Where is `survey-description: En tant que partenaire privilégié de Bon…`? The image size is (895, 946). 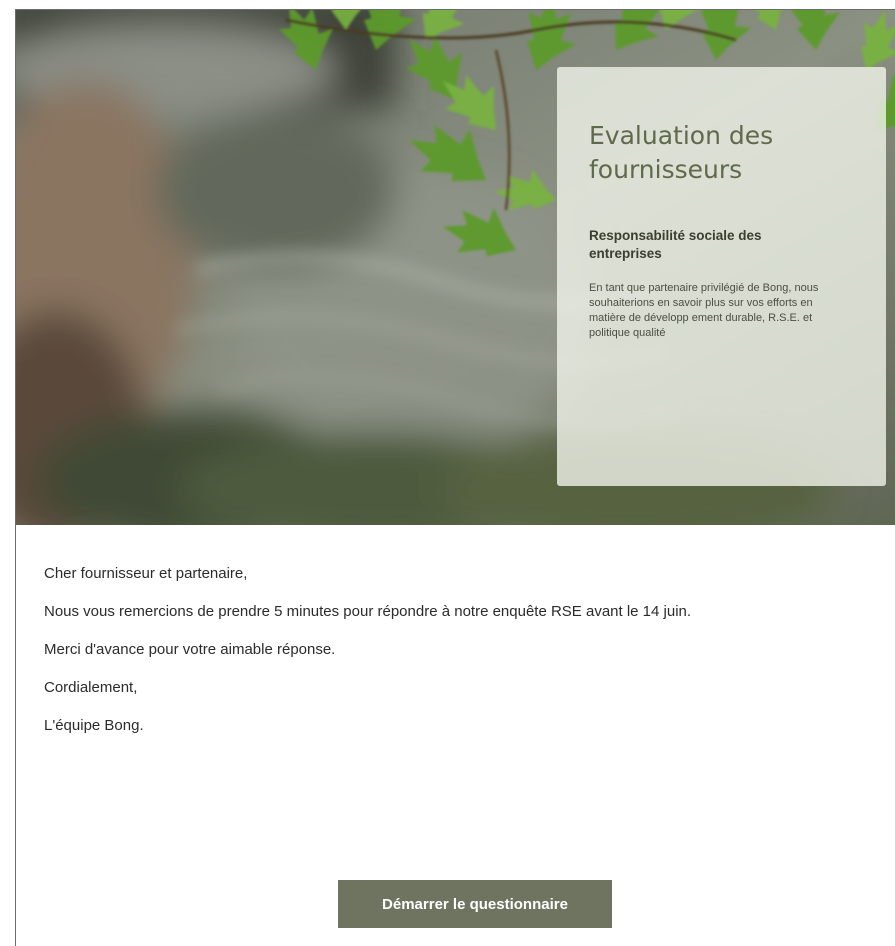
survey-description: En tant que partenaire privilégié de Bon… is located at coordinates (704, 310).